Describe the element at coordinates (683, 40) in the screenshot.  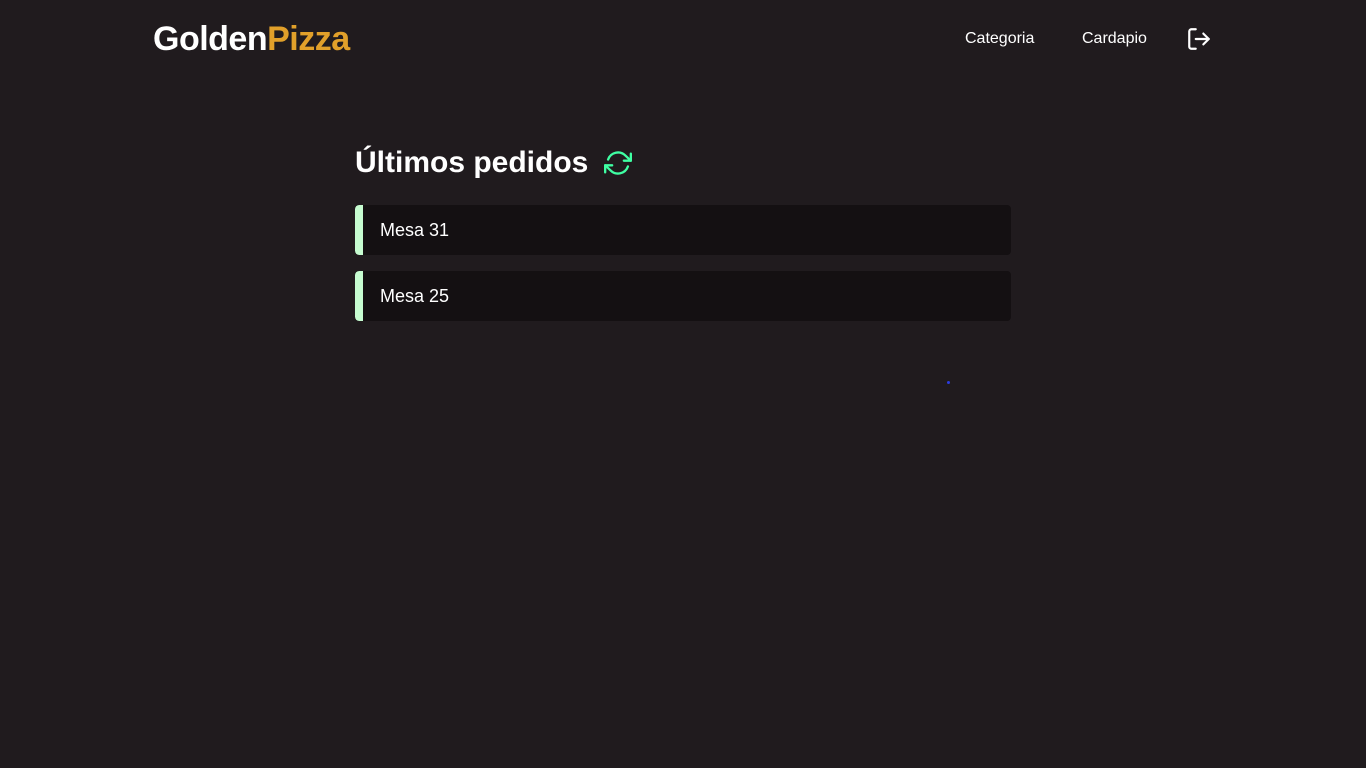
I see `header: GoldenPizza Categoria Cardapio` at that location.